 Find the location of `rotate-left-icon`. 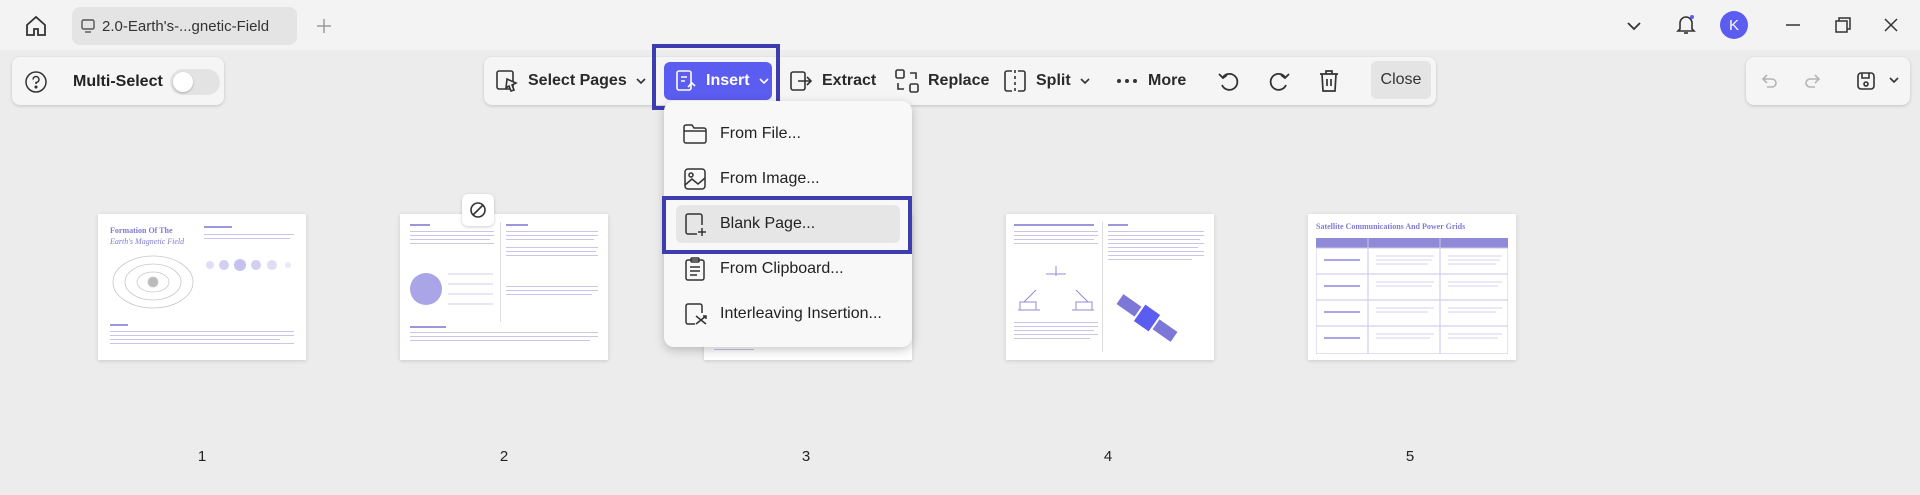

rotate-left-icon is located at coordinates (1229, 81).